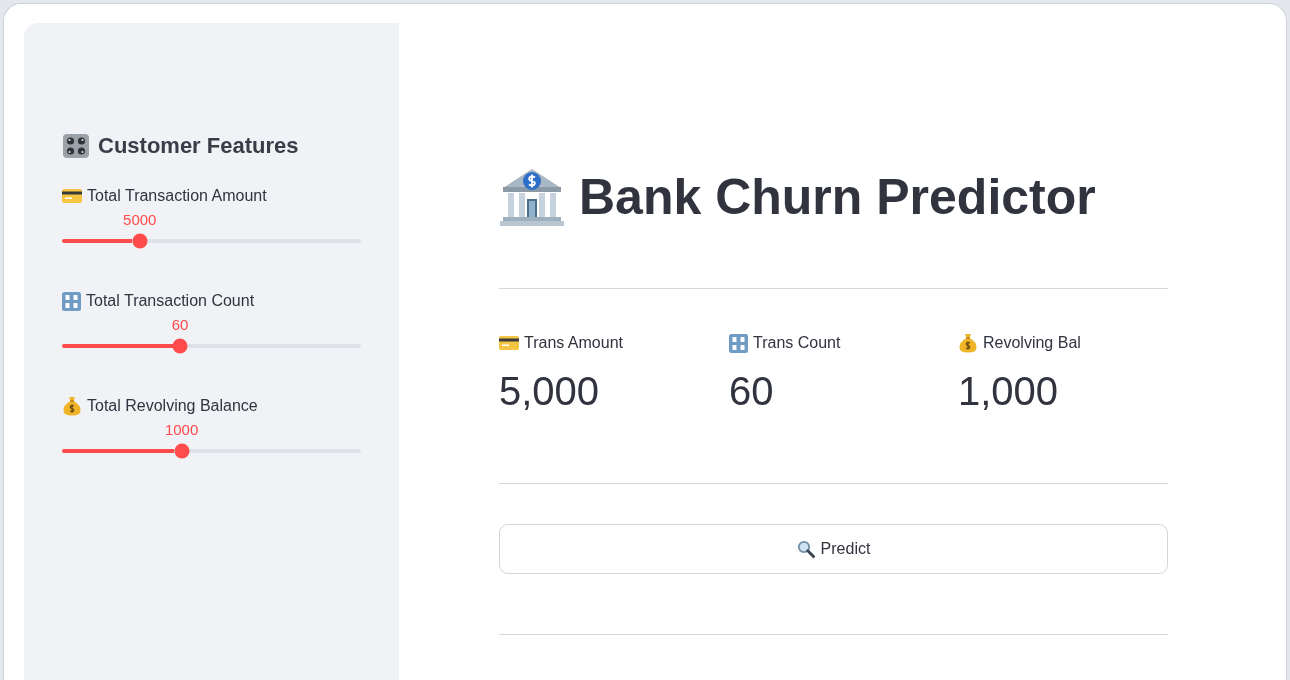  Describe the element at coordinates (532, 197) in the screenshot. I see `bank-icon` at that location.